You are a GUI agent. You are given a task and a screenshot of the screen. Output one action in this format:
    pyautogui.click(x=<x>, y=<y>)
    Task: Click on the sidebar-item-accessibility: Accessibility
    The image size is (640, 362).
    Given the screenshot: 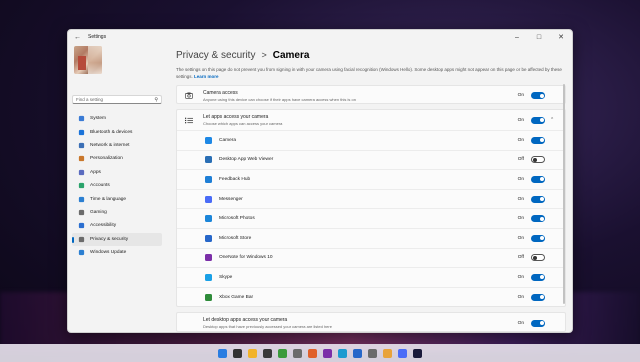 What is the action you would take?
    pyautogui.click(x=117, y=225)
    